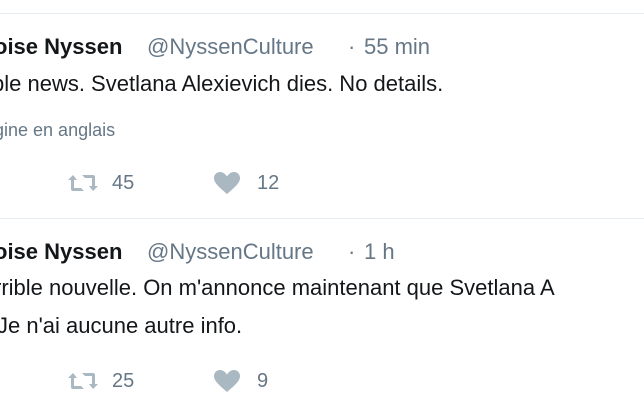 The width and height of the screenshot is (644, 414). Describe the element at coordinates (246, 183) in the screenshot. I see `like-button: 12` at that location.